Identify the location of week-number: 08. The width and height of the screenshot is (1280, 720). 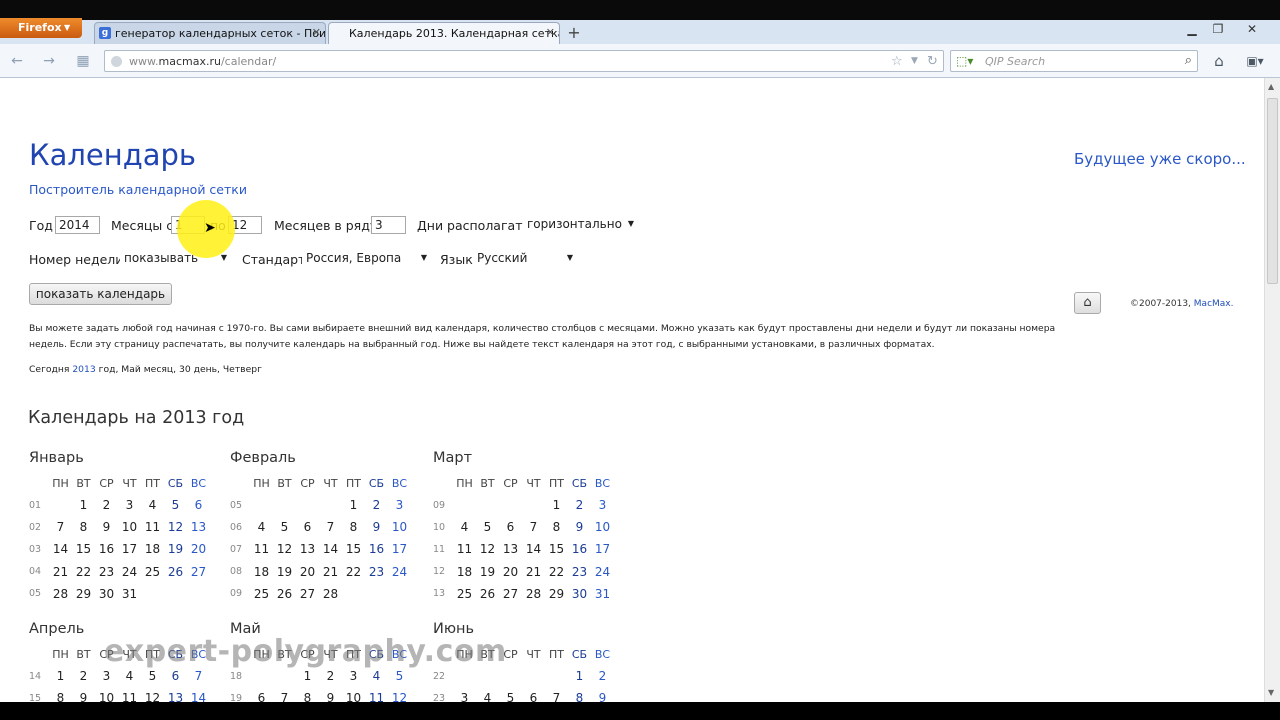
(236, 572).